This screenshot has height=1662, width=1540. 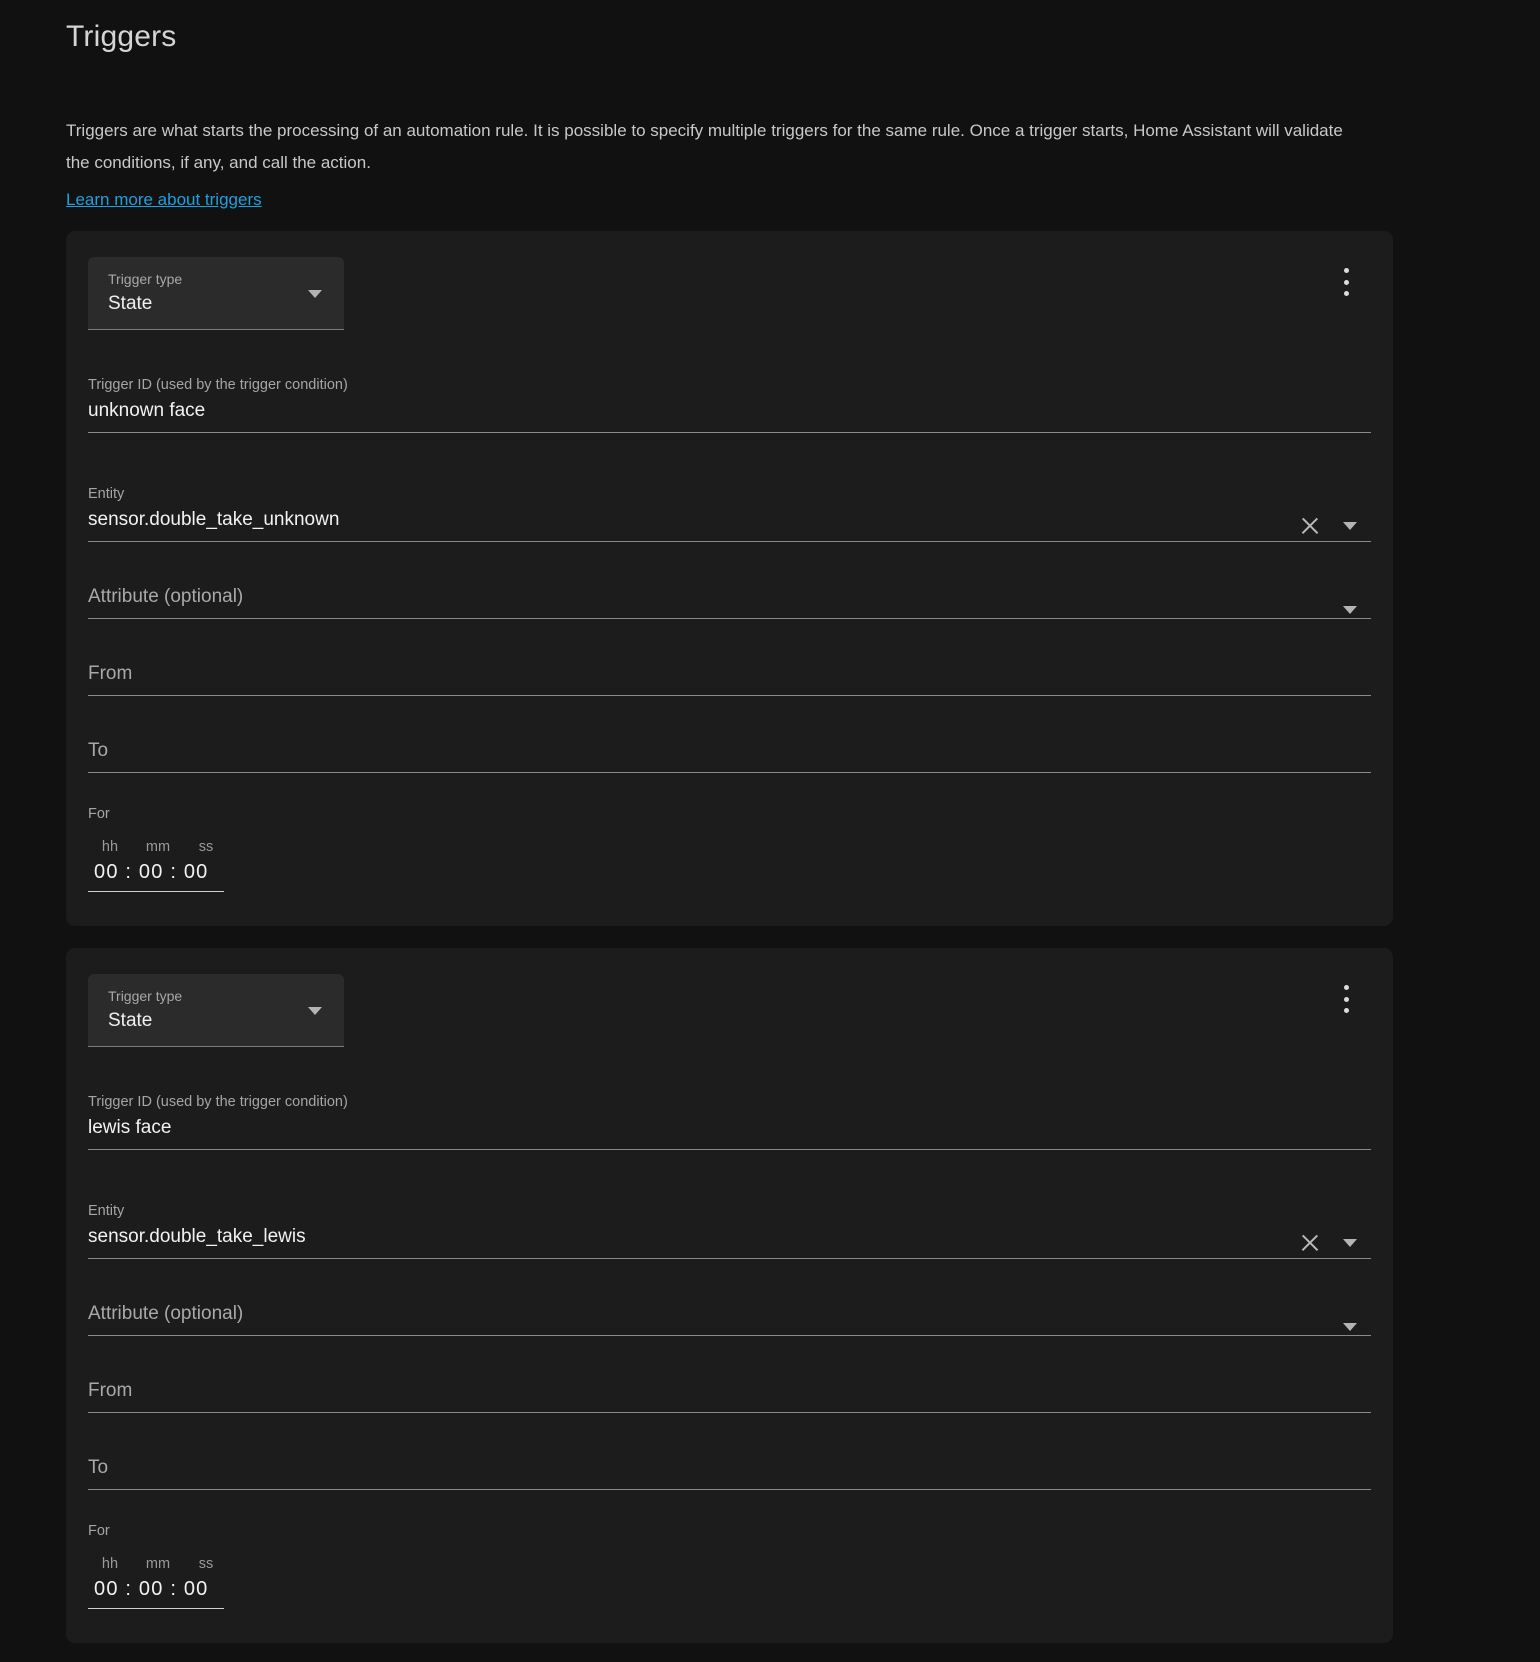 I want to click on entity-field: Entity sensor.double_take_lewis, so click(x=729, y=1222).